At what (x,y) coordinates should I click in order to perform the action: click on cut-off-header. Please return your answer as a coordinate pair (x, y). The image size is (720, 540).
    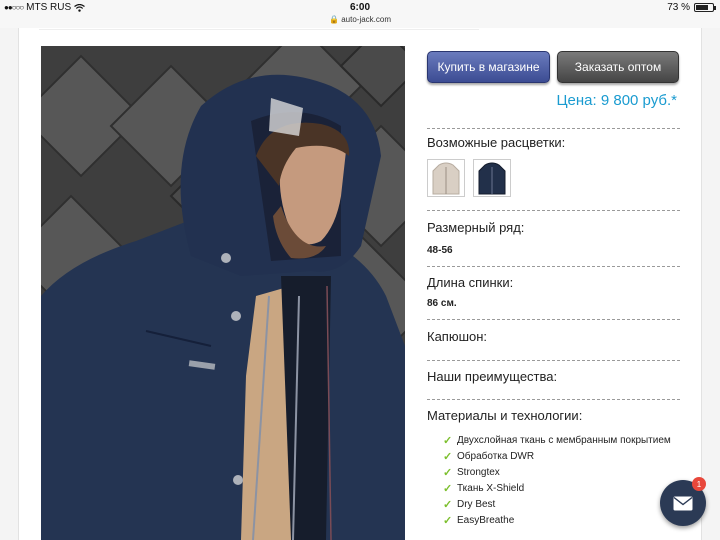
    Looking at the image, I should click on (259, 29).